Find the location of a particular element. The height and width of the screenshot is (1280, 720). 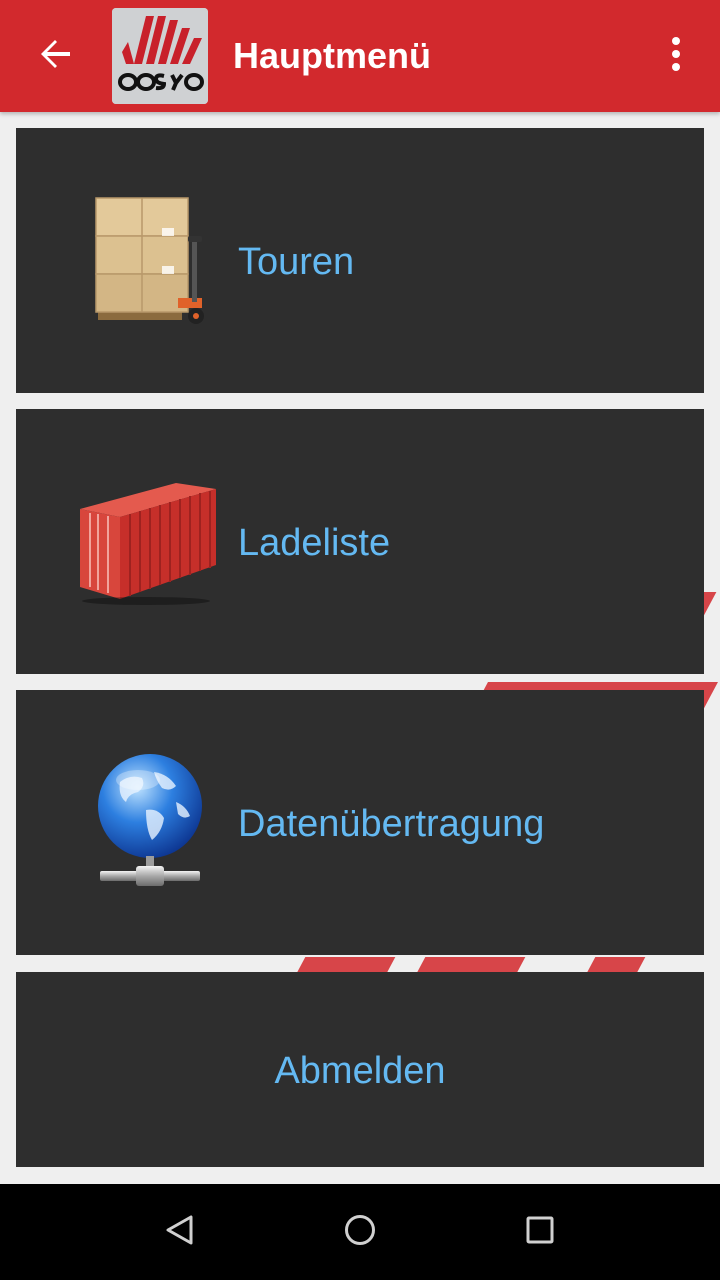

menu-item-abmelden: Abmelden is located at coordinates (360, 1069).